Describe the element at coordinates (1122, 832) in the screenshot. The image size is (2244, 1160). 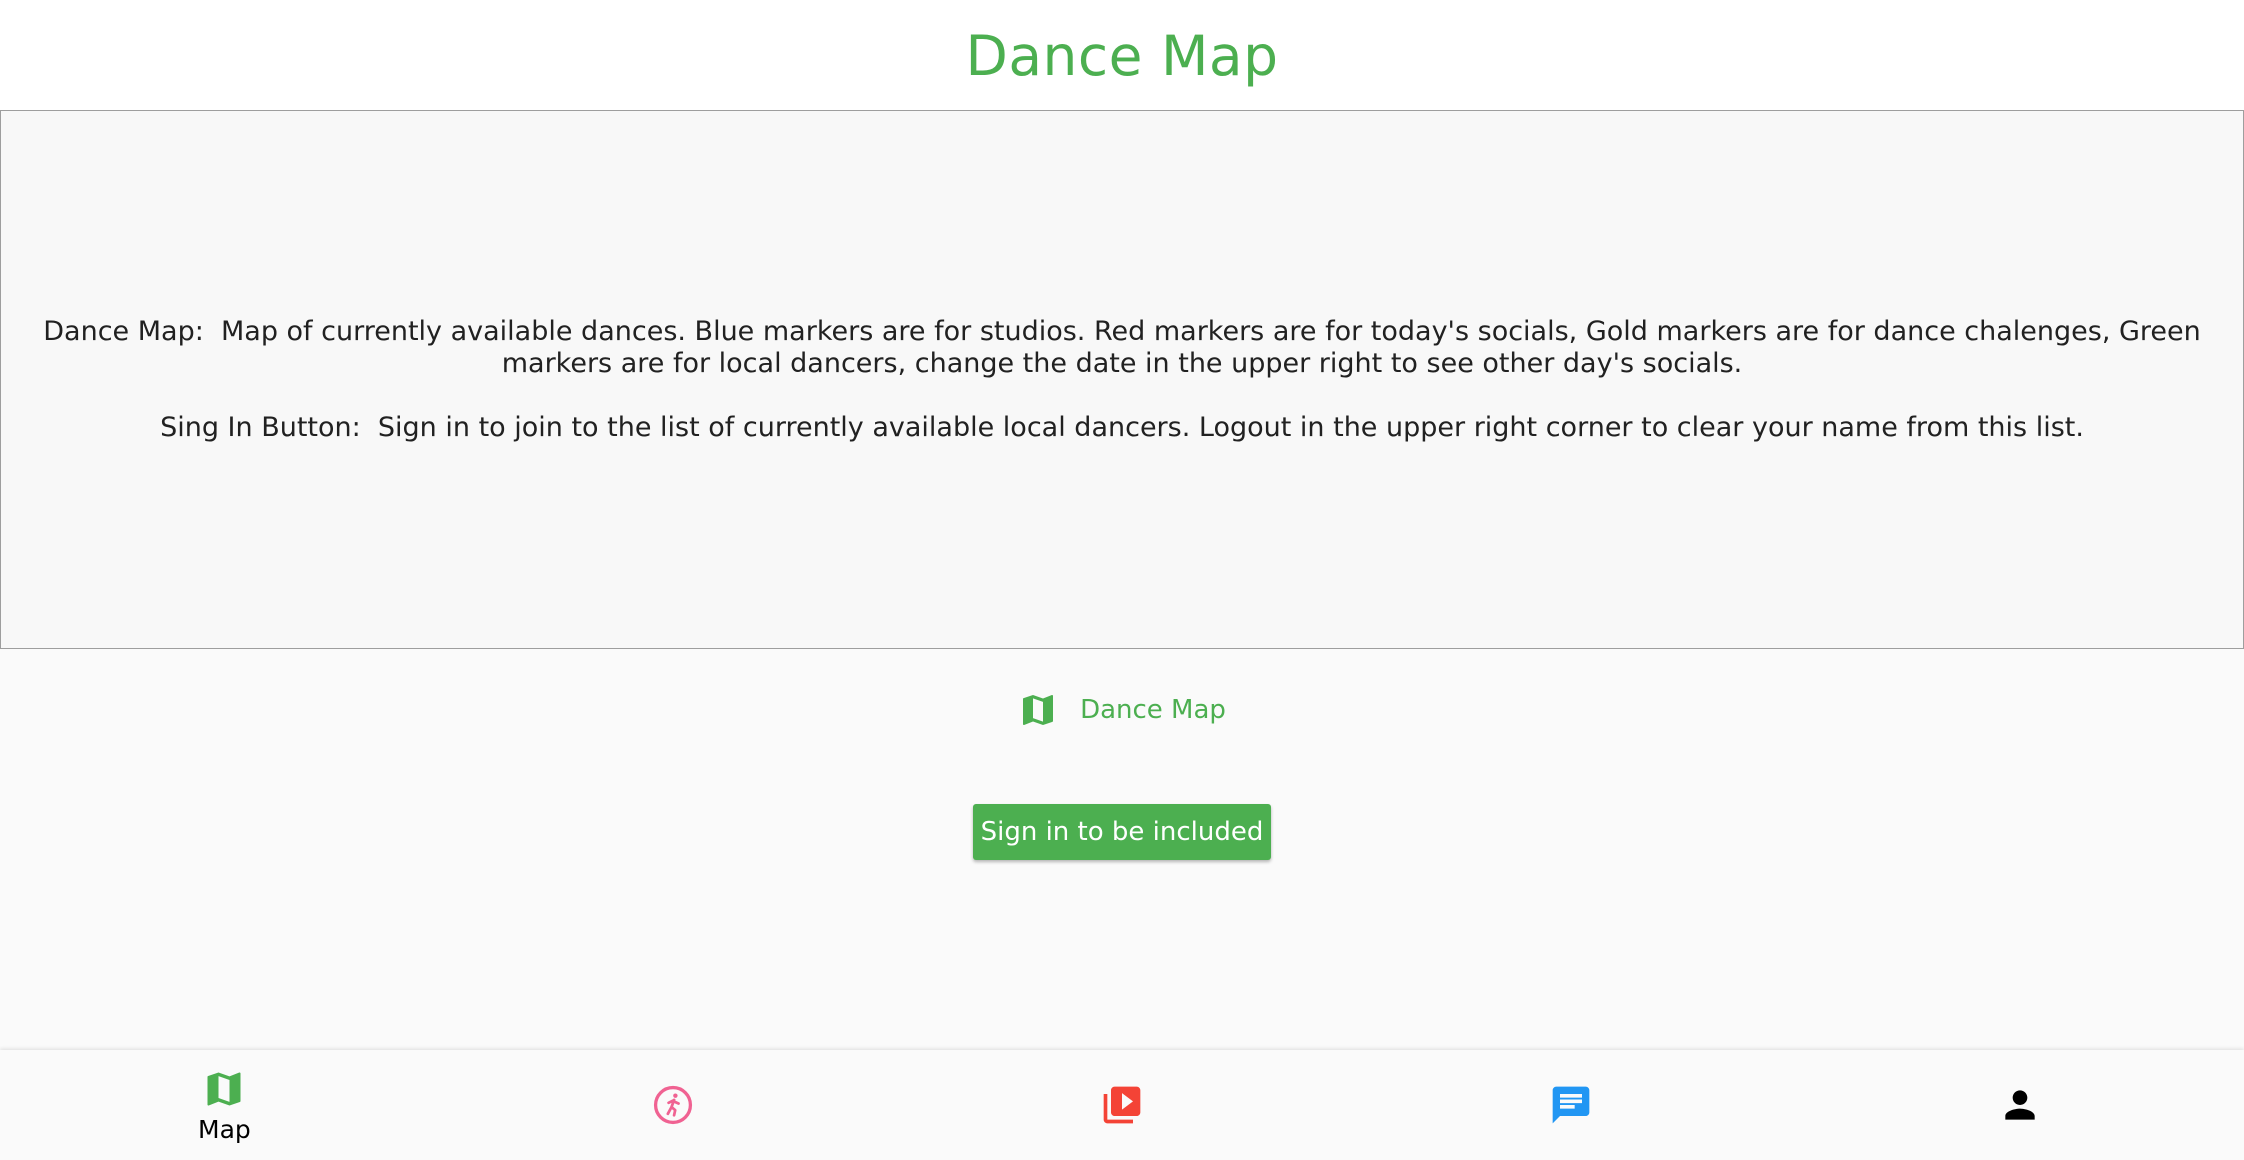
I see `sign-in-button: Sign in to be included` at that location.